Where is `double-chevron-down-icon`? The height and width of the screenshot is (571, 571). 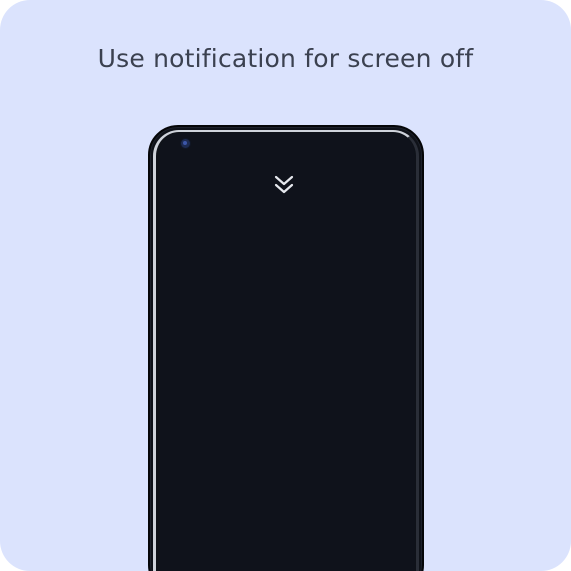
double-chevron-down-icon is located at coordinates (284, 184).